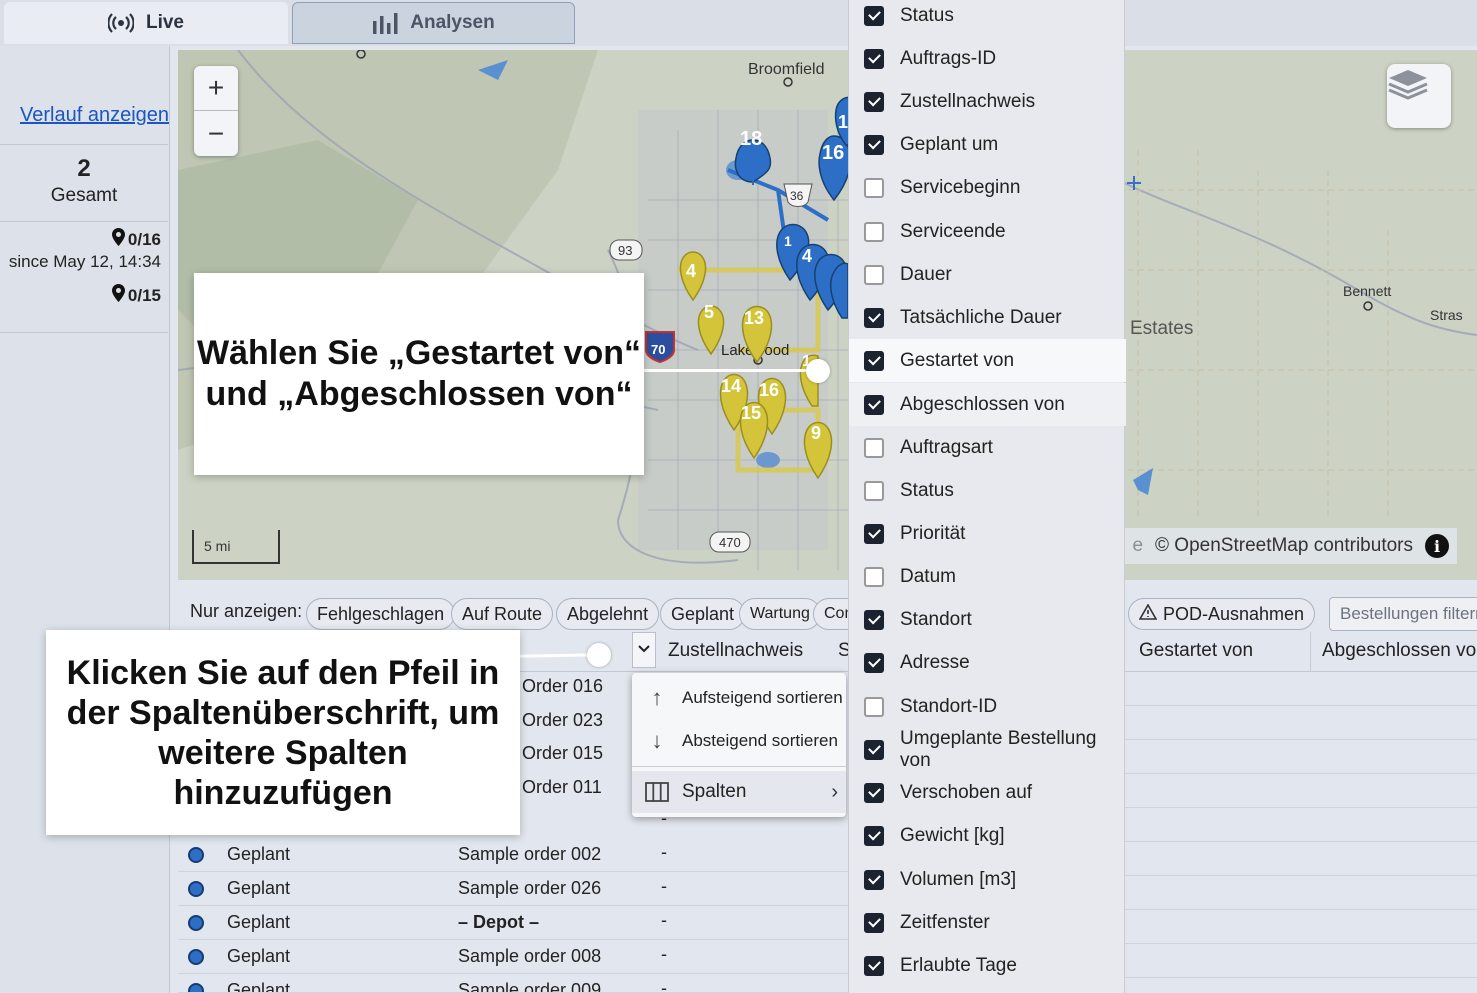 Image resolution: width=1477 pixels, height=993 pixels. I want to click on chip-maintenance: Wartung, so click(780, 614).